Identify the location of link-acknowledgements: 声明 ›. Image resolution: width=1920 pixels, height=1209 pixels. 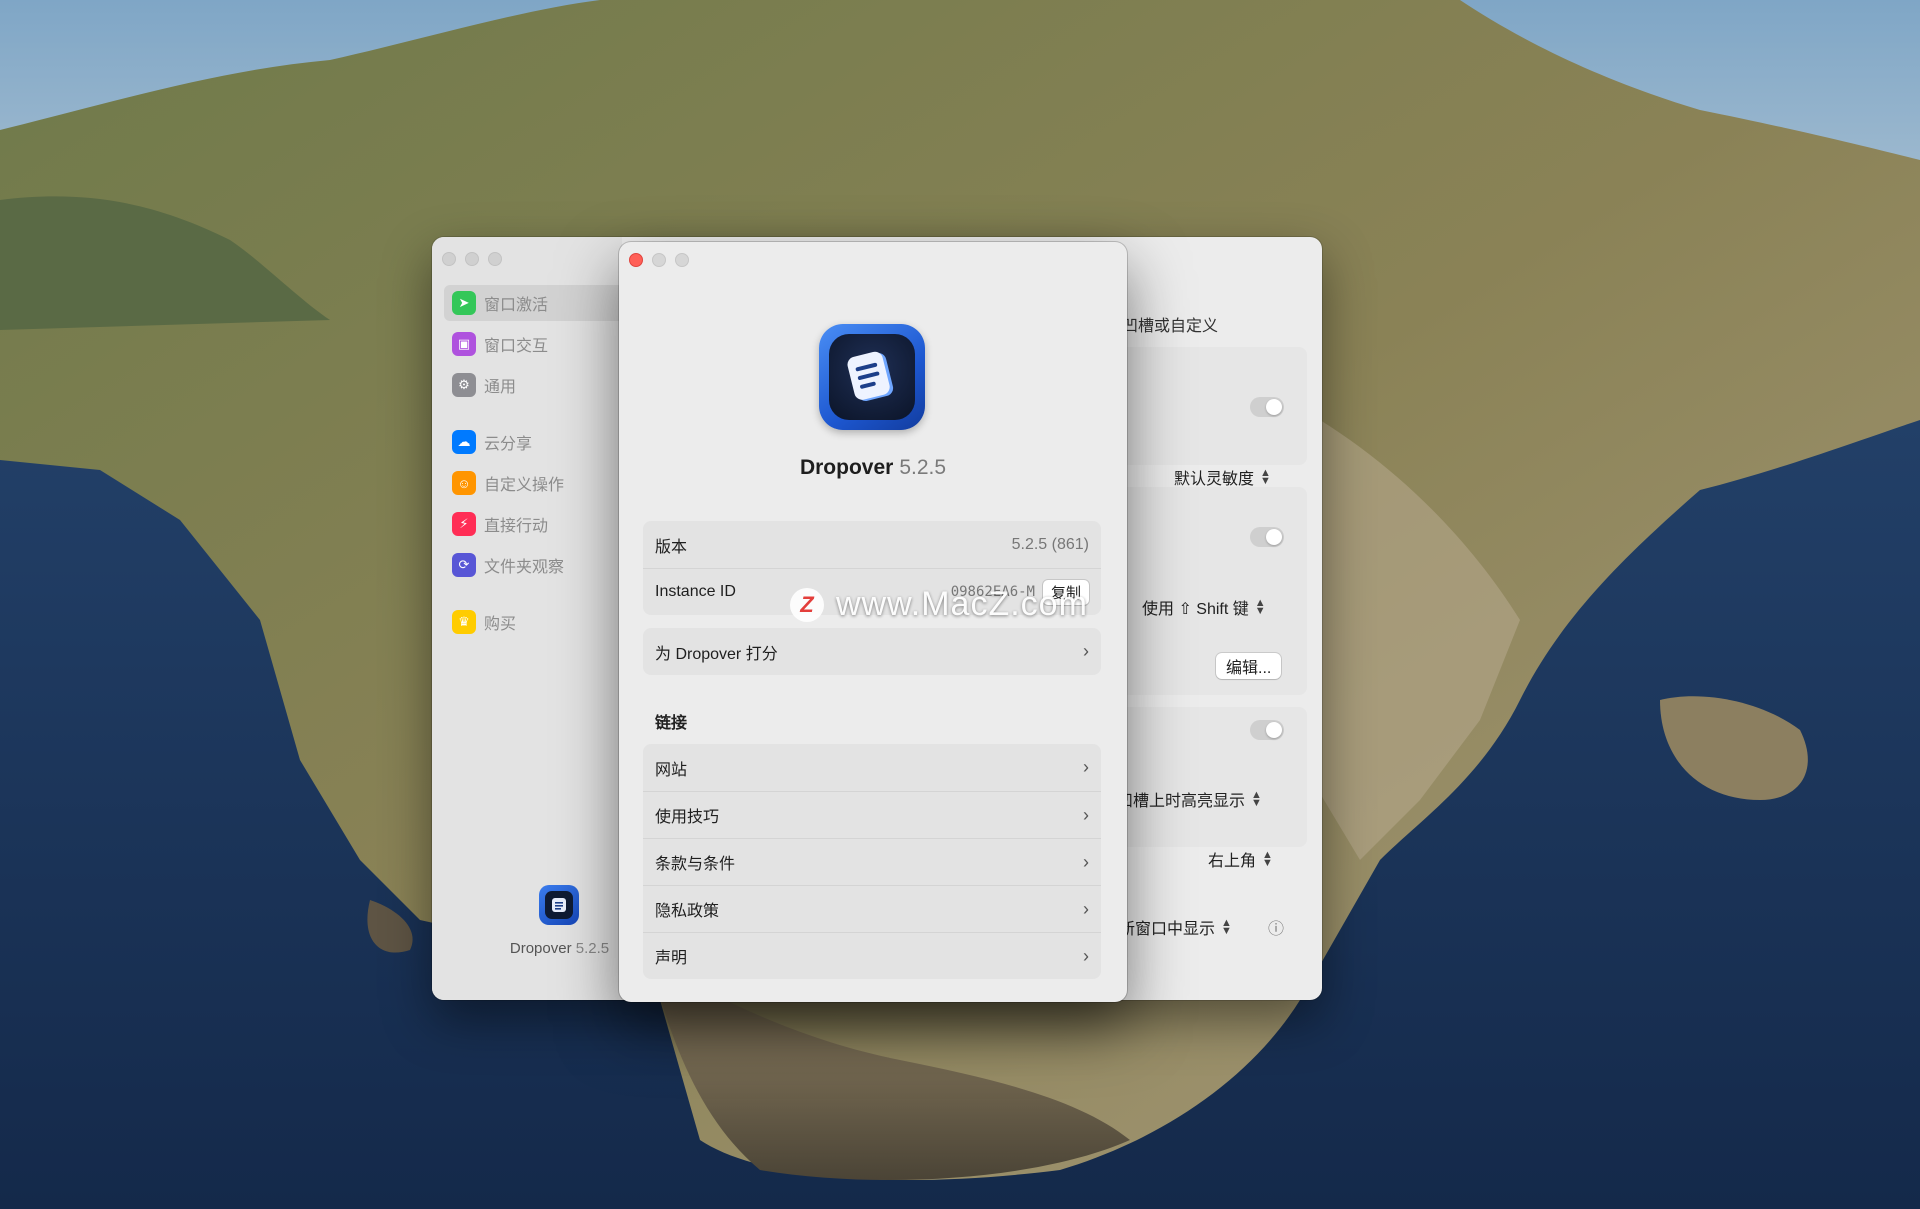
(872, 955).